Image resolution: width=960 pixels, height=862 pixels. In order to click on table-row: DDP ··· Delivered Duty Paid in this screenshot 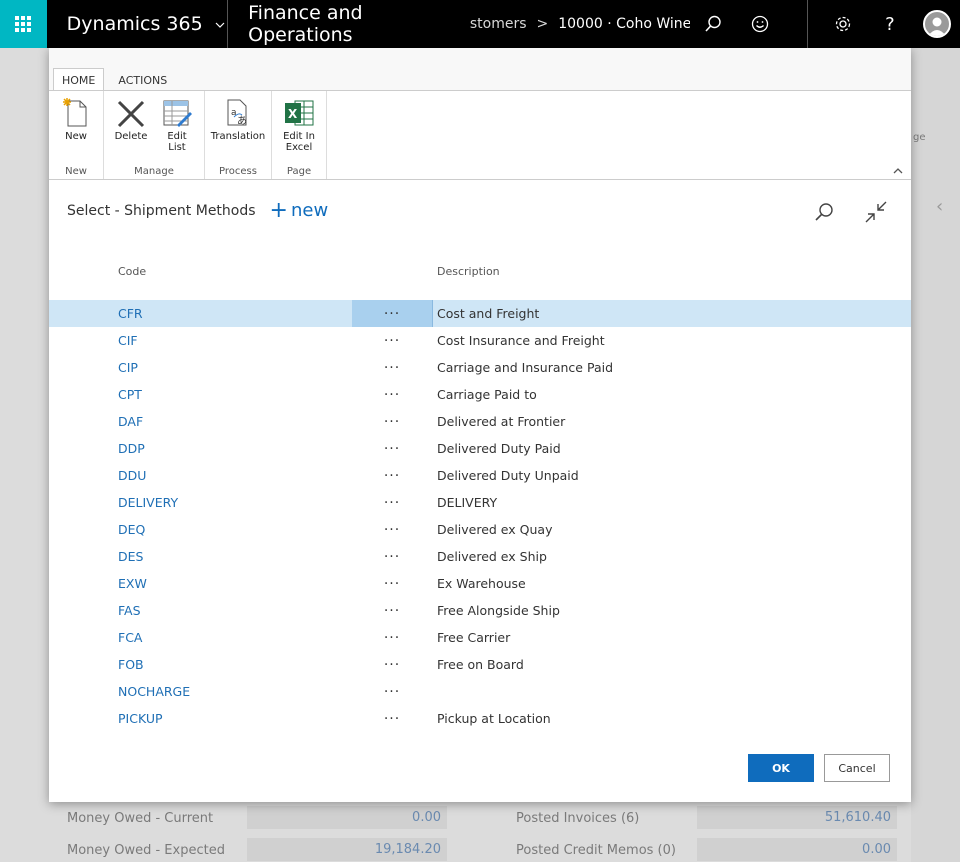, I will do `click(480, 448)`.